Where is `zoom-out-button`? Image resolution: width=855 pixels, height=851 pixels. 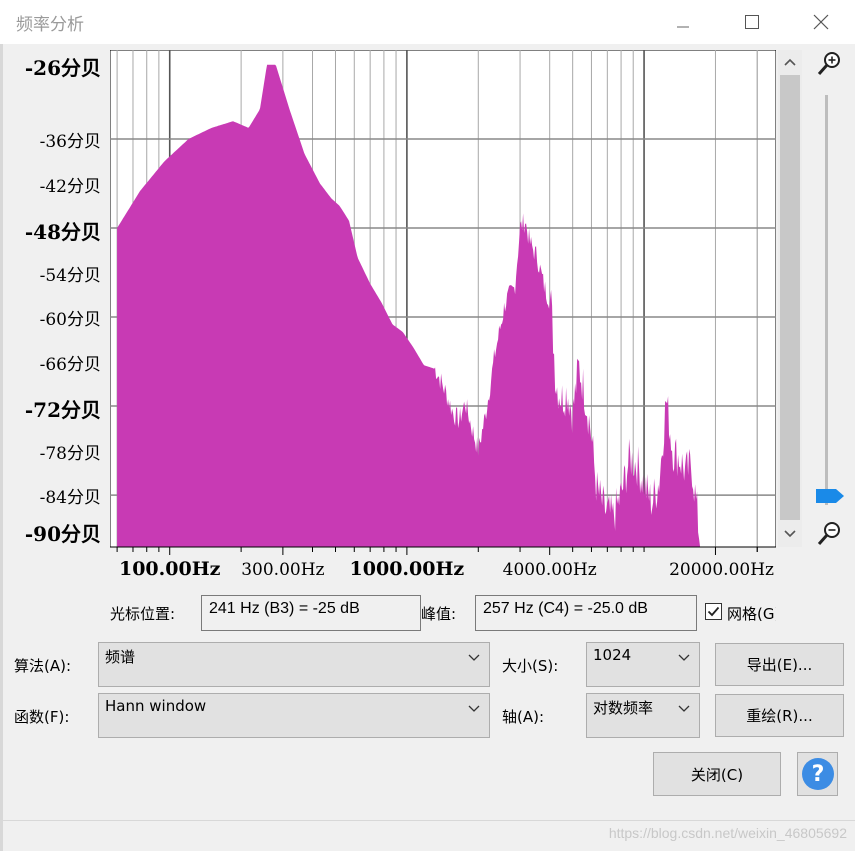
zoom-out-button is located at coordinates (829, 536).